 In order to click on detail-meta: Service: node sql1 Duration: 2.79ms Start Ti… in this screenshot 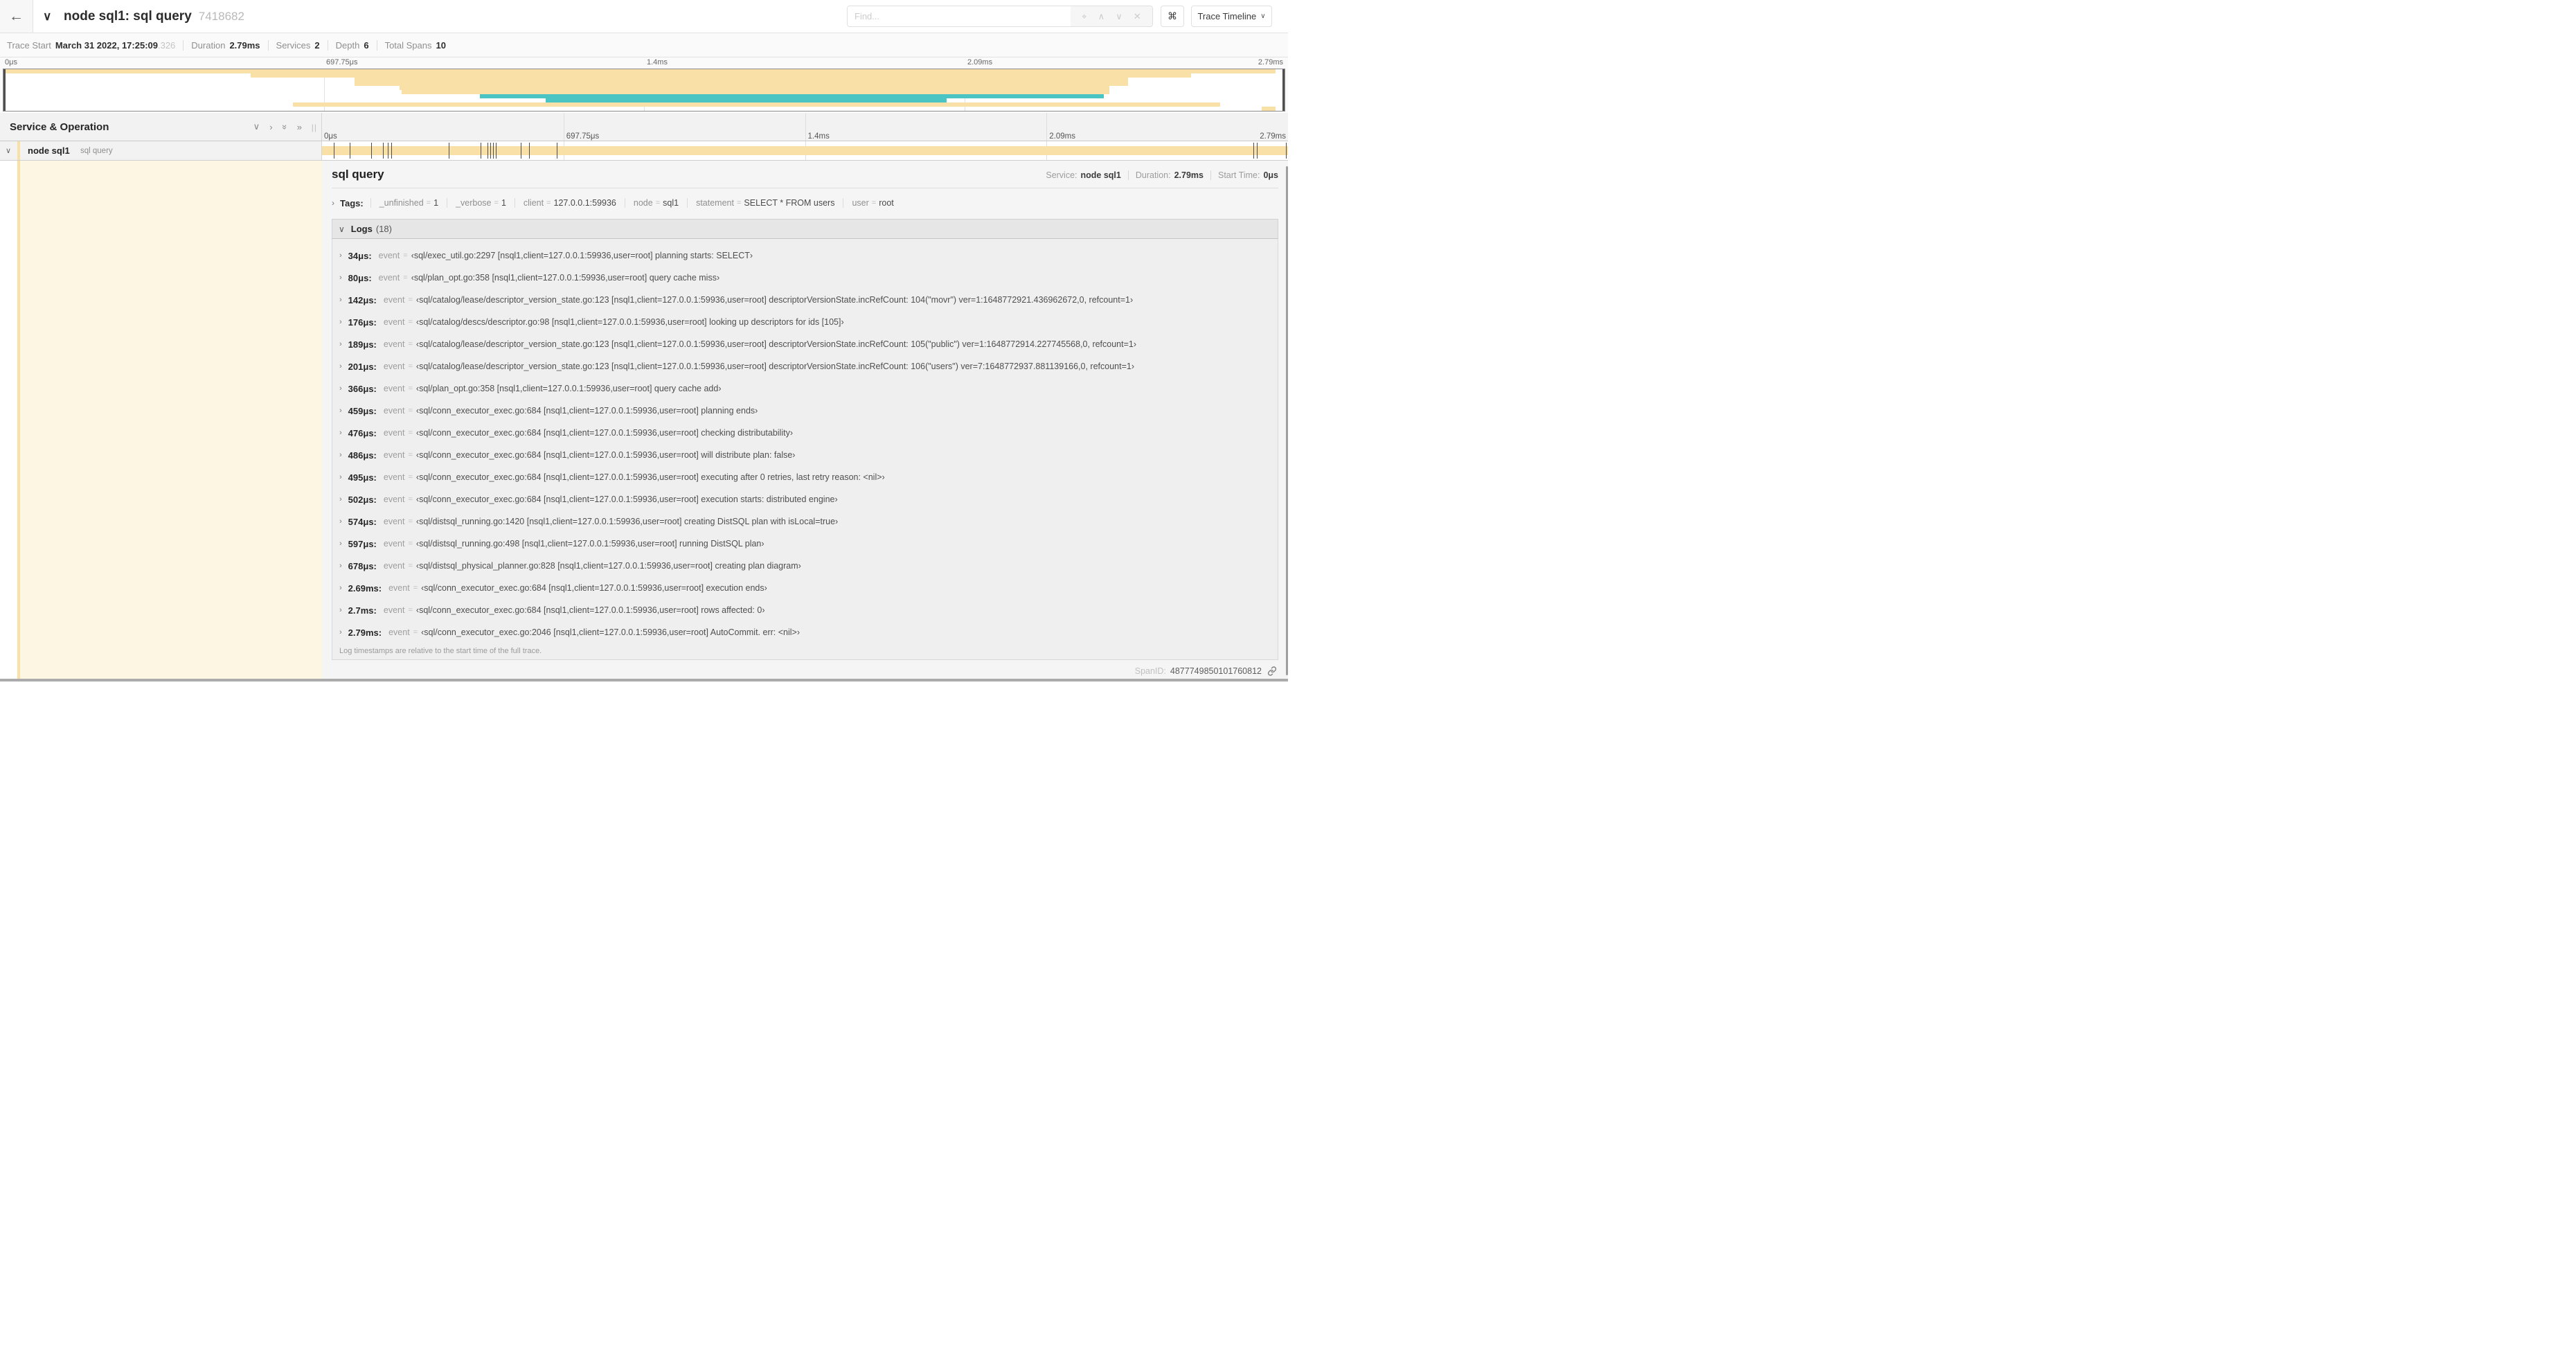, I will do `click(1162, 175)`.